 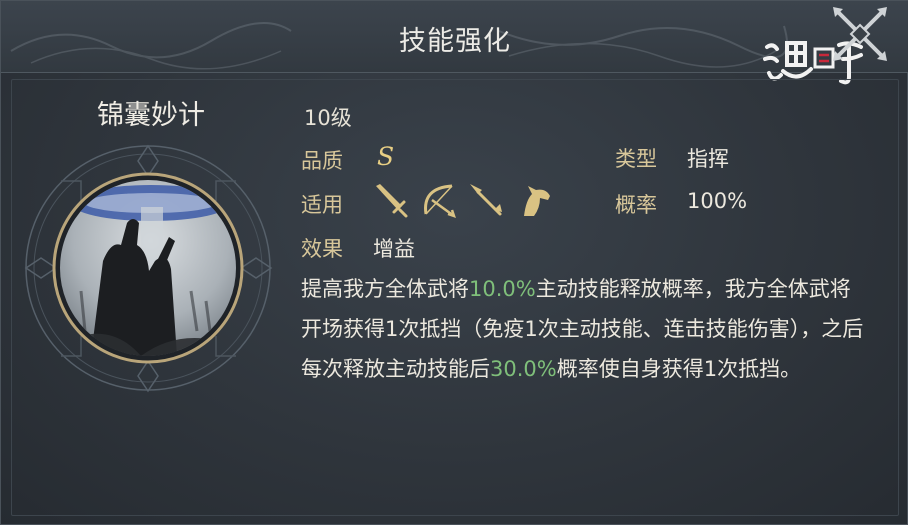 What do you see at coordinates (502, 289) in the screenshot?
I see `description-highlight: 10.0%` at bounding box center [502, 289].